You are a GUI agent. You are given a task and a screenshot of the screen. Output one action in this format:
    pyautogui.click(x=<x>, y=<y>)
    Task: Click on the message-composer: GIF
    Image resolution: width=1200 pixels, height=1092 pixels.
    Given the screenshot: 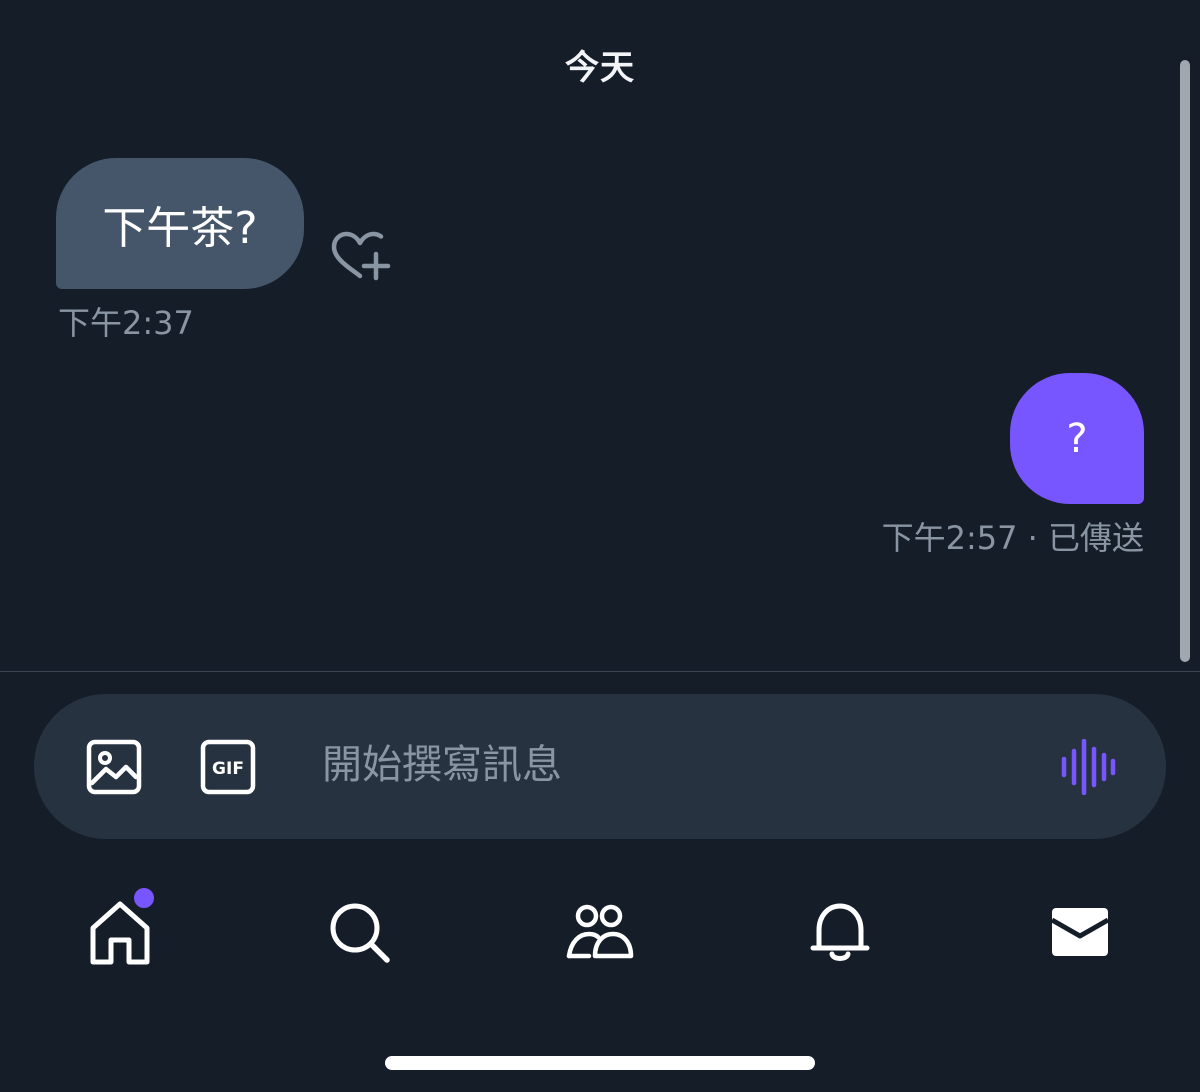 What is the action you would take?
    pyautogui.click(x=600, y=766)
    